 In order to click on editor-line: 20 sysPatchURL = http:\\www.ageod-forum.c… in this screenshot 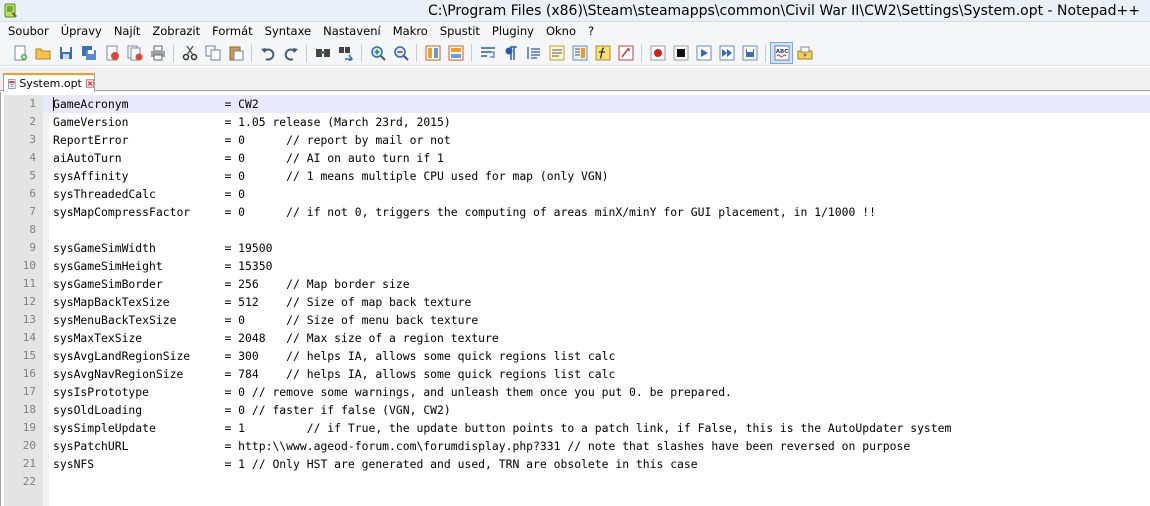, I will do `click(577, 446)`.